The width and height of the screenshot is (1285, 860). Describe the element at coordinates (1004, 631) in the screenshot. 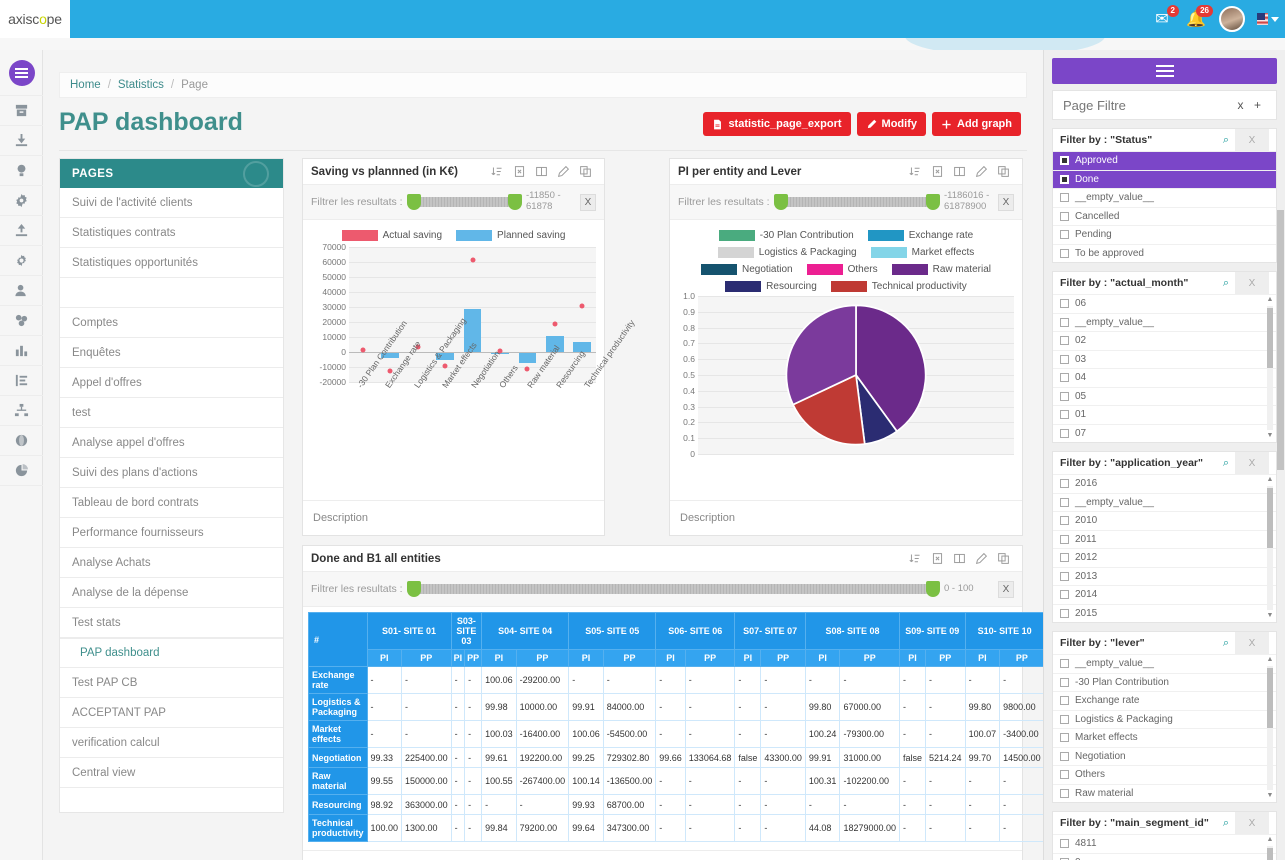

I see `table-site-header: S10- SITE 10` at that location.